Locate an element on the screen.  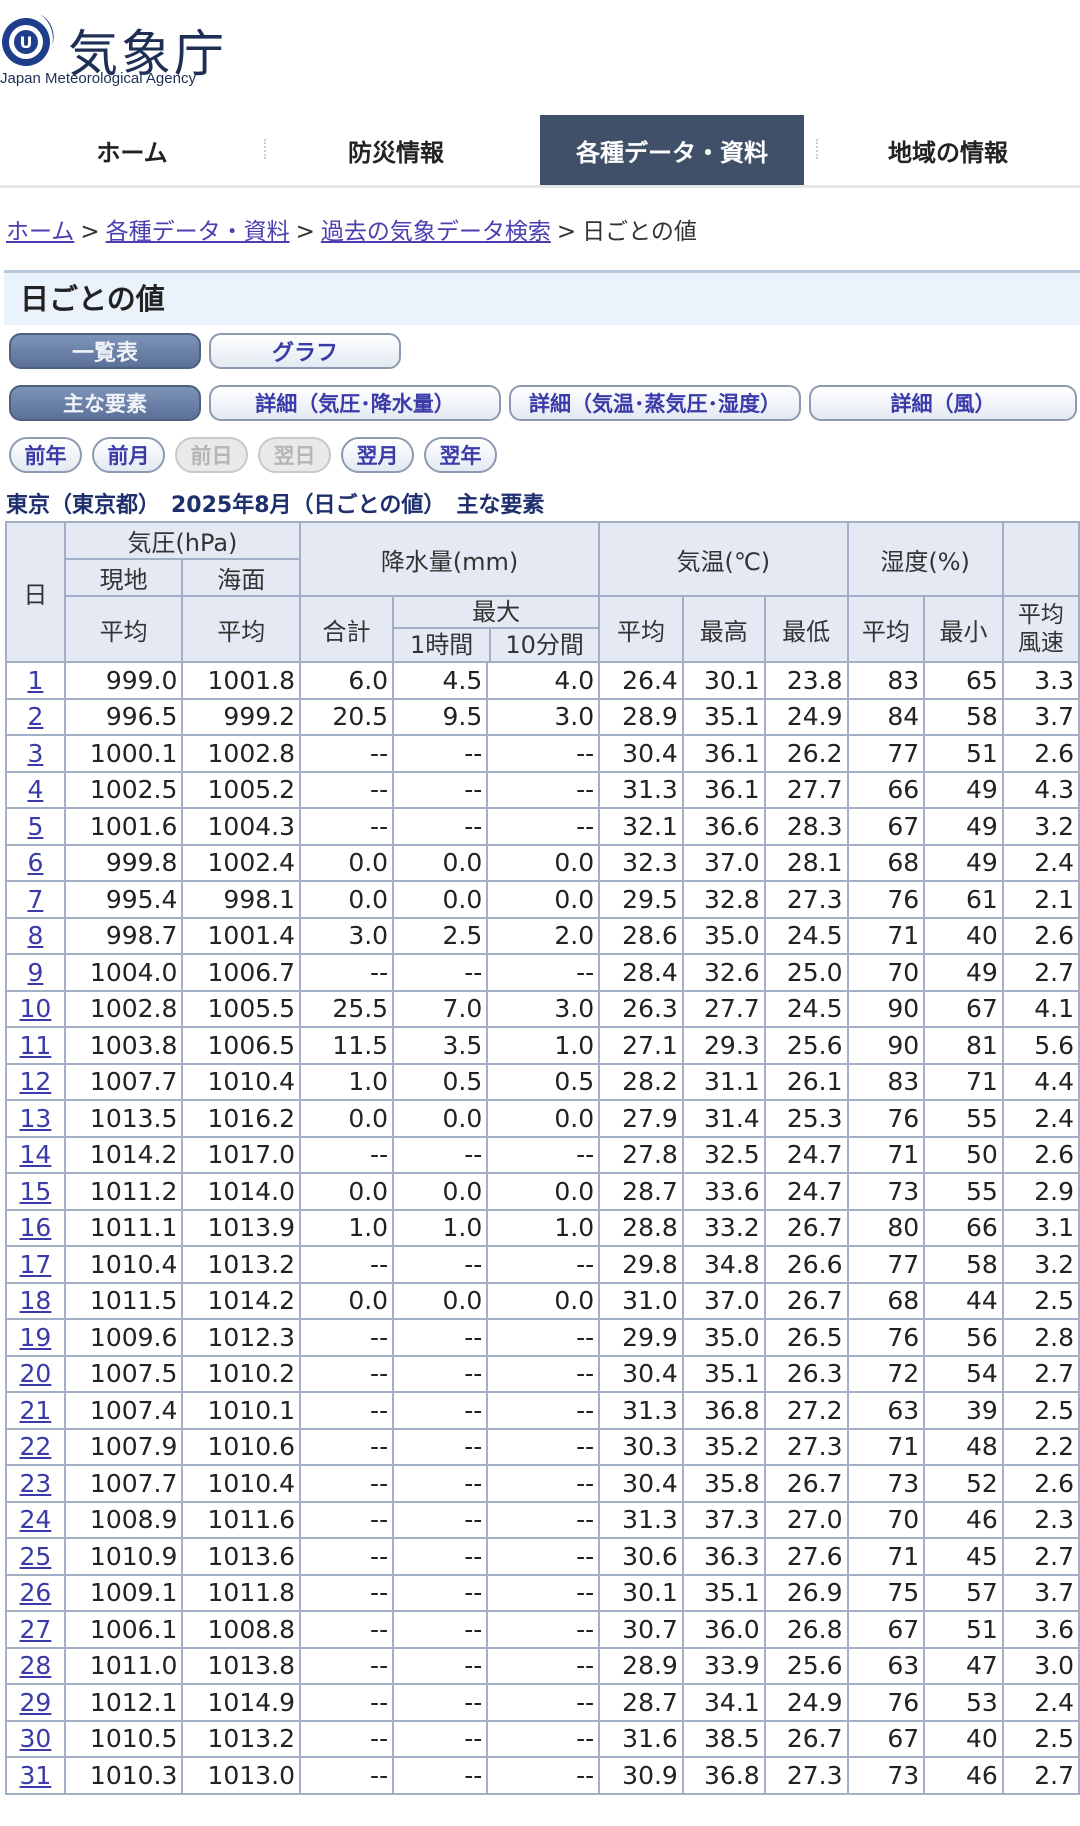
day-link: 12 is located at coordinates (36, 1081).